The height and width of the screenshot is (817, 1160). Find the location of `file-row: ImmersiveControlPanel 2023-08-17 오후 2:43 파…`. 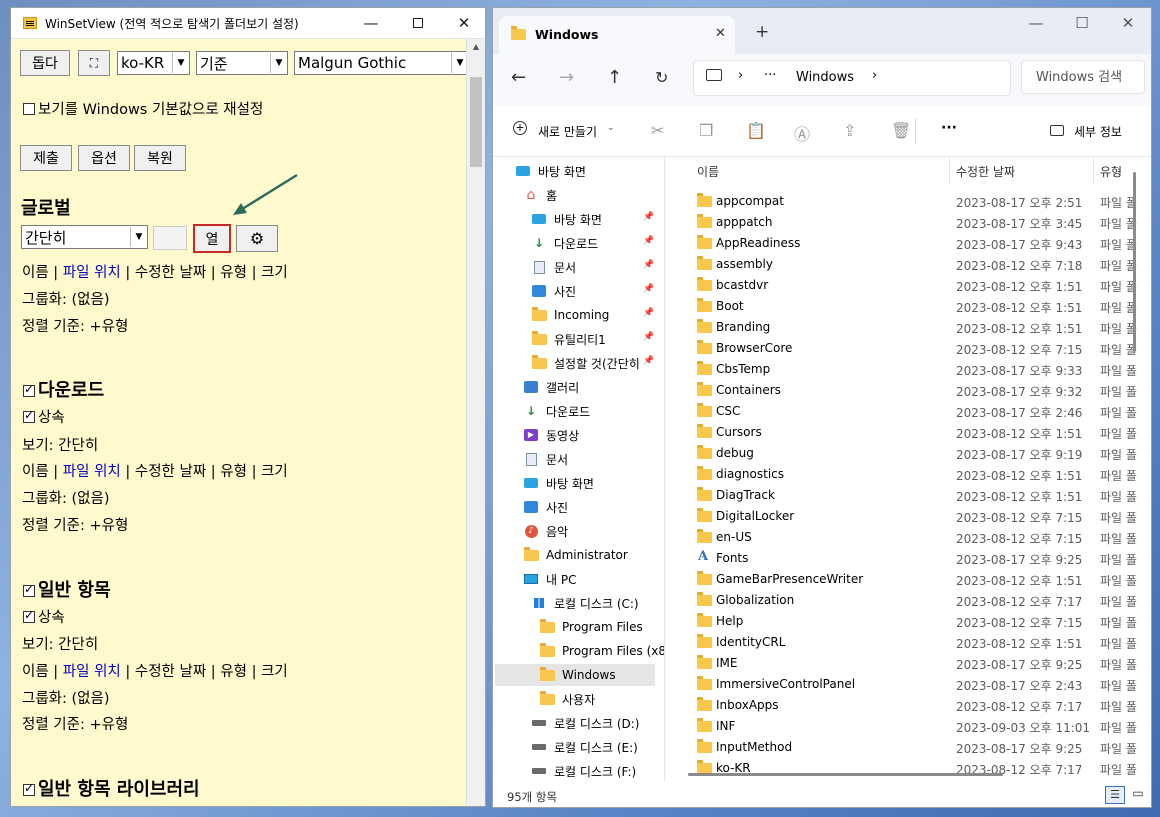

file-row: ImmersiveControlPanel 2023-08-17 오후 2:43 파… is located at coordinates (903, 684).